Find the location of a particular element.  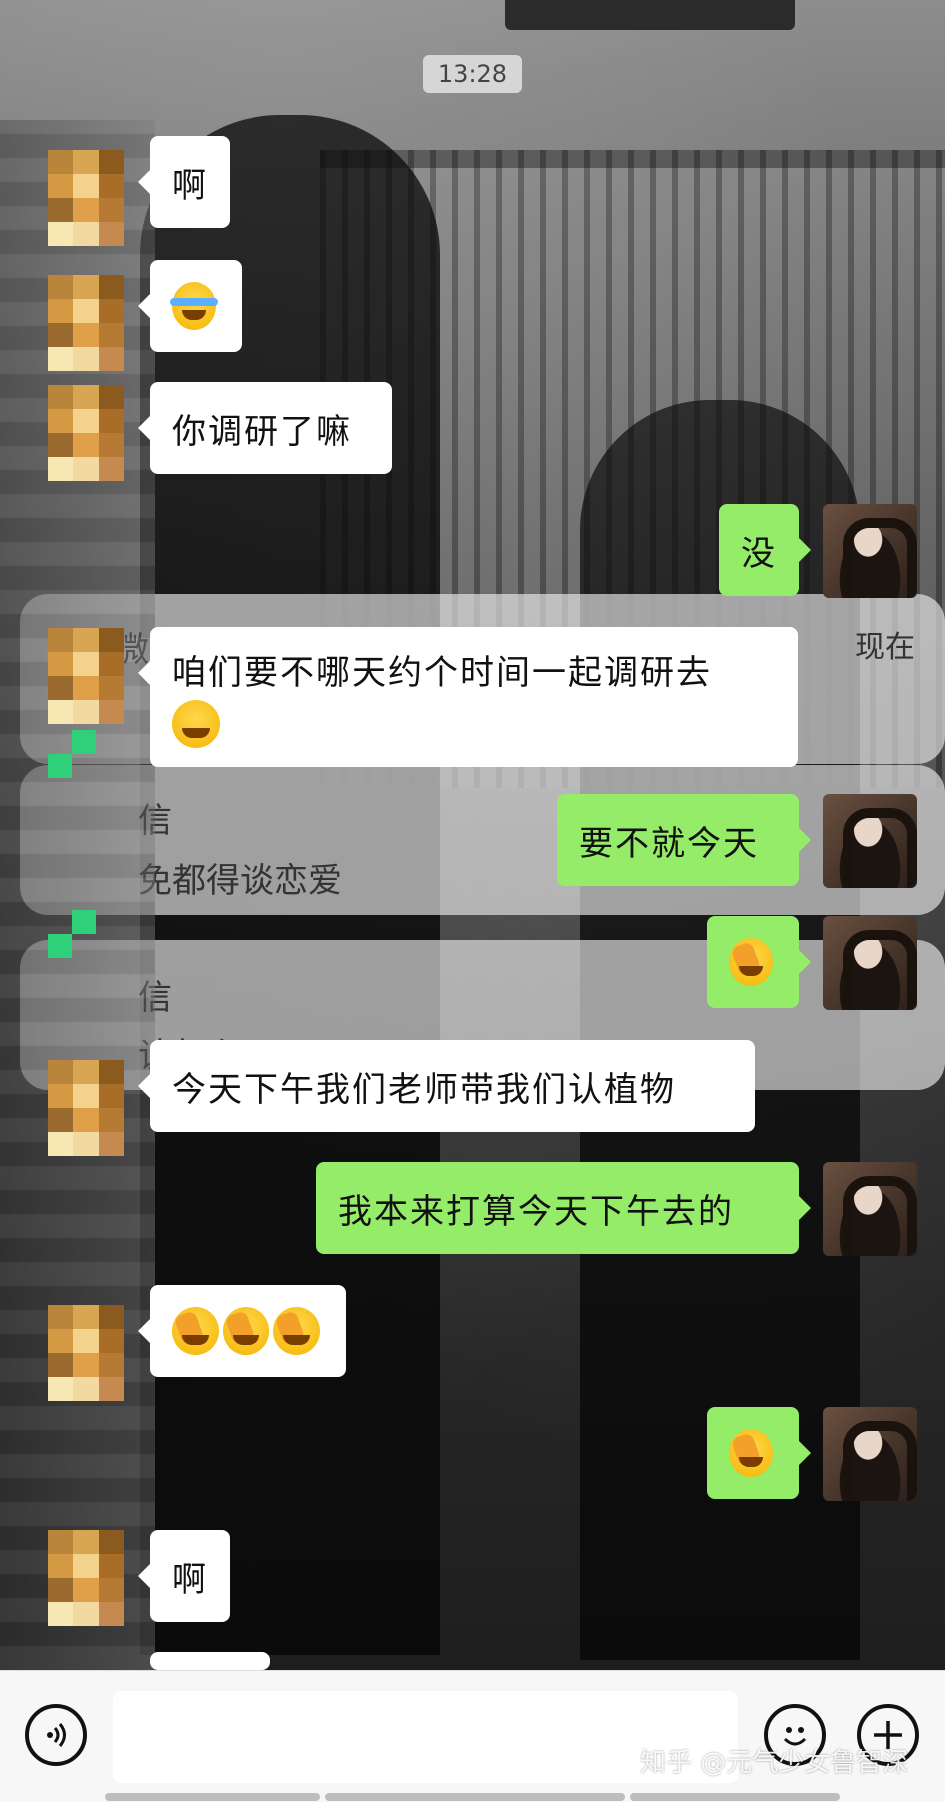

message-text: 要不就今天 is located at coordinates (669, 843).